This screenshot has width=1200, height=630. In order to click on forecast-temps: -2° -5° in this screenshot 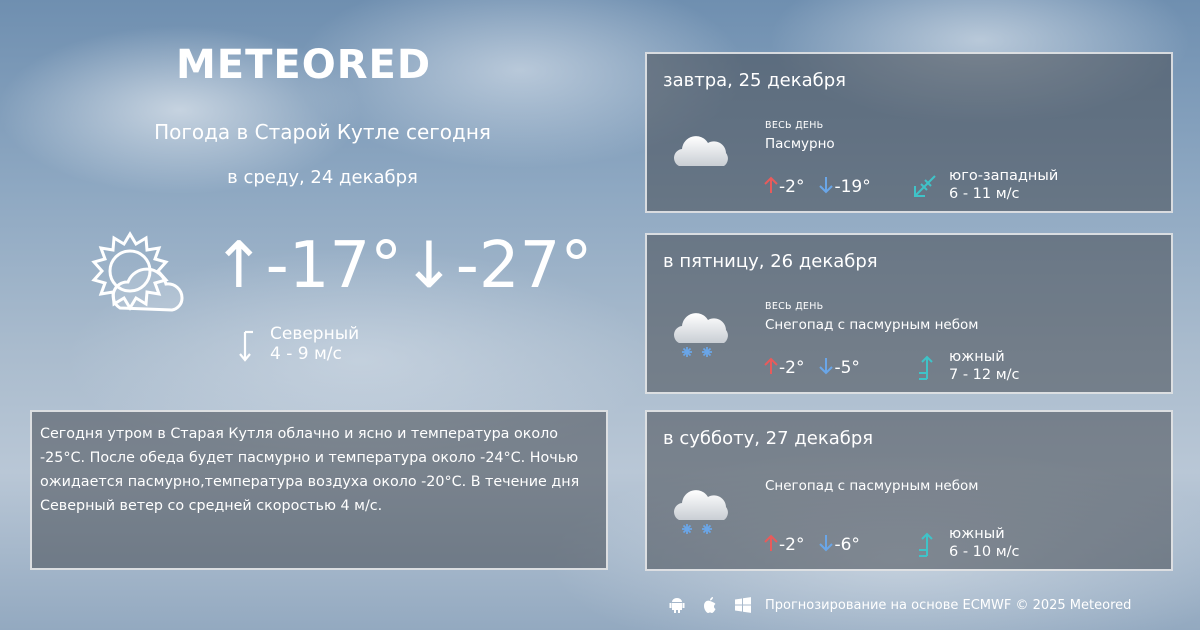, I will do `click(818, 367)`.